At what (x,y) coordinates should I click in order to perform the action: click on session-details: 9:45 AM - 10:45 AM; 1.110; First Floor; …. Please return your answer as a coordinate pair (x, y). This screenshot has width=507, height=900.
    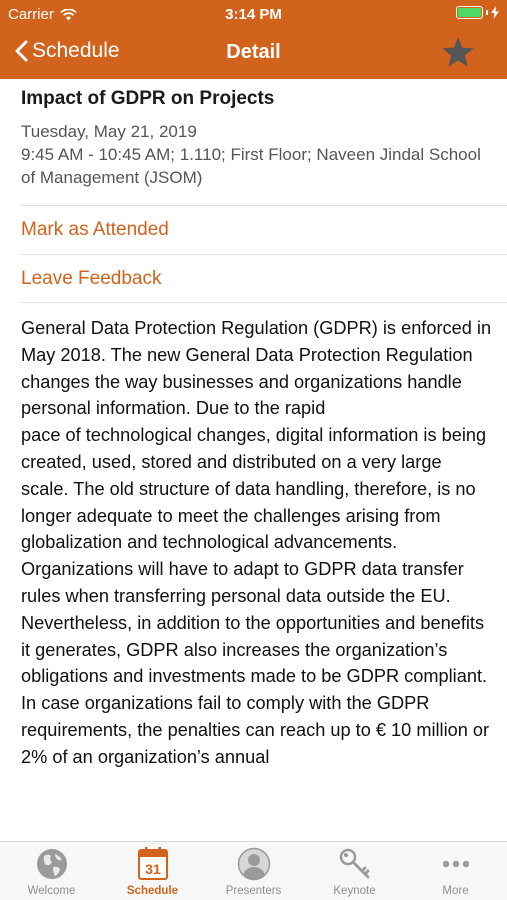
    Looking at the image, I should click on (251, 166).